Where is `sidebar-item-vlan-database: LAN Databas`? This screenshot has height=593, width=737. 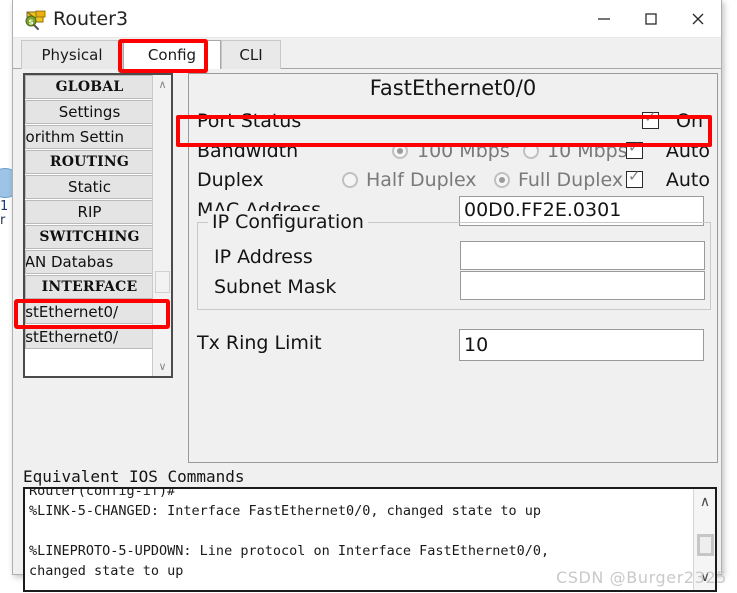 sidebar-item-vlan-database: LAN Databas is located at coordinates (89, 262).